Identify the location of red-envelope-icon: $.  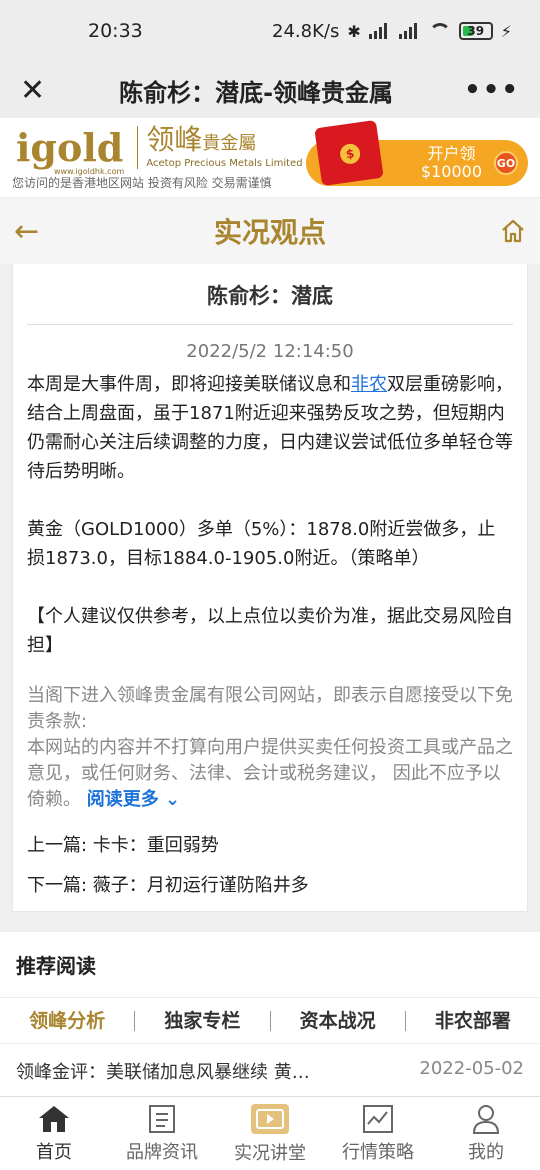
(349, 153).